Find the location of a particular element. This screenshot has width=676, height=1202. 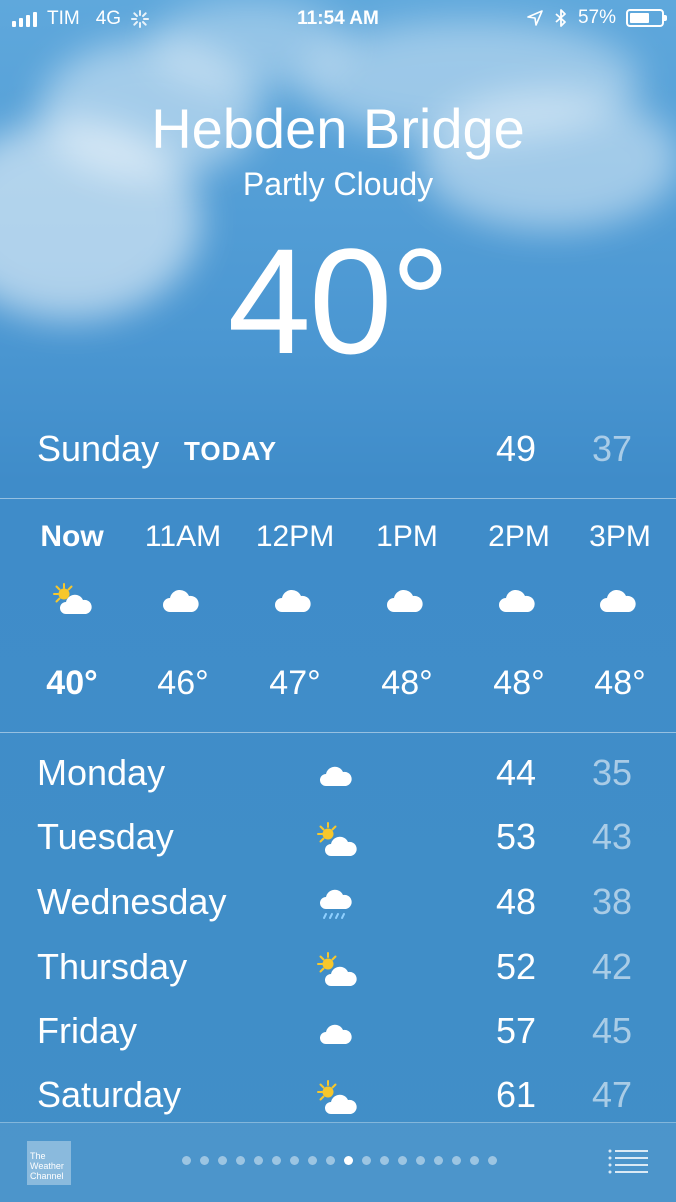

today-high: 49 is located at coordinates (516, 448).